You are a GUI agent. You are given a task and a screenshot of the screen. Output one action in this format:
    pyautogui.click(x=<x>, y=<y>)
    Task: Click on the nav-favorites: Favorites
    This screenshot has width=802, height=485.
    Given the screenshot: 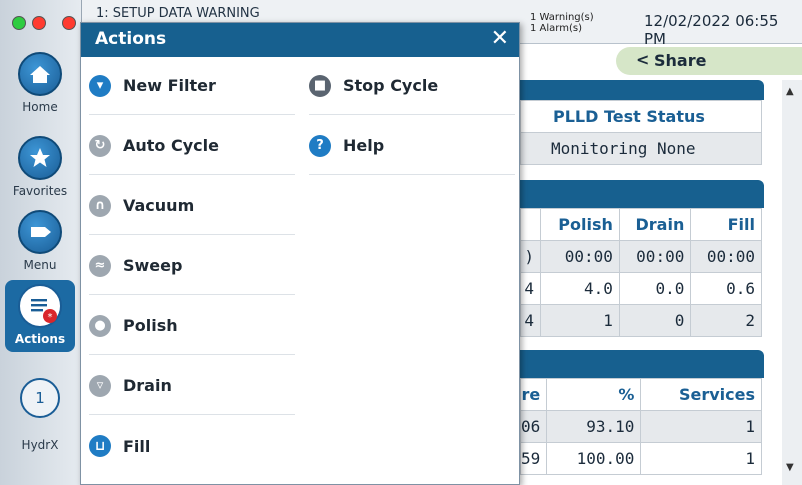 What is the action you would take?
    pyautogui.click(x=40, y=167)
    